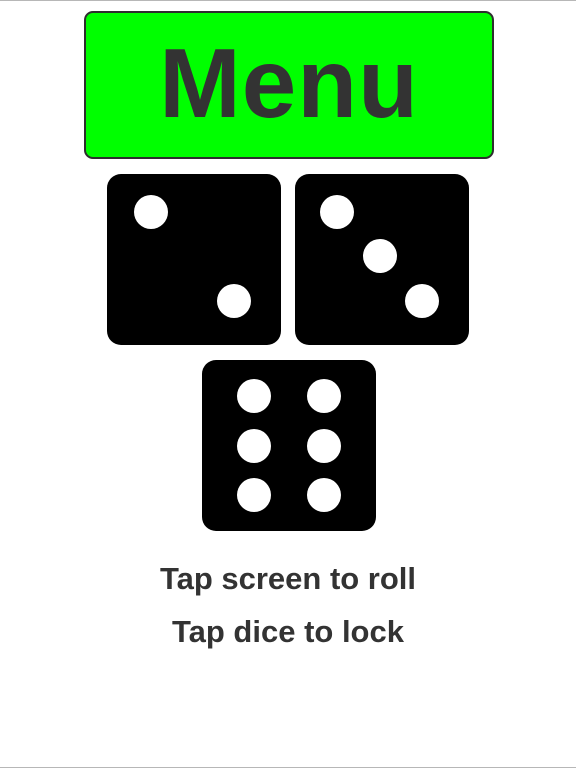 The width and height of the screenshot is (576, 768). I want to click on menu-button-label: Menu, so click(289, 83).